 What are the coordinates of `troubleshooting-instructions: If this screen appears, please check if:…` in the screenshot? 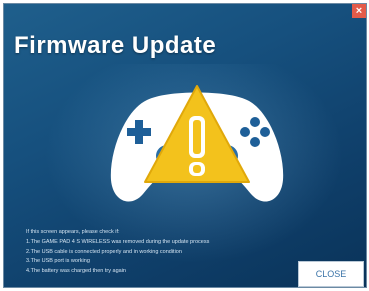 It's located at (146, 252).